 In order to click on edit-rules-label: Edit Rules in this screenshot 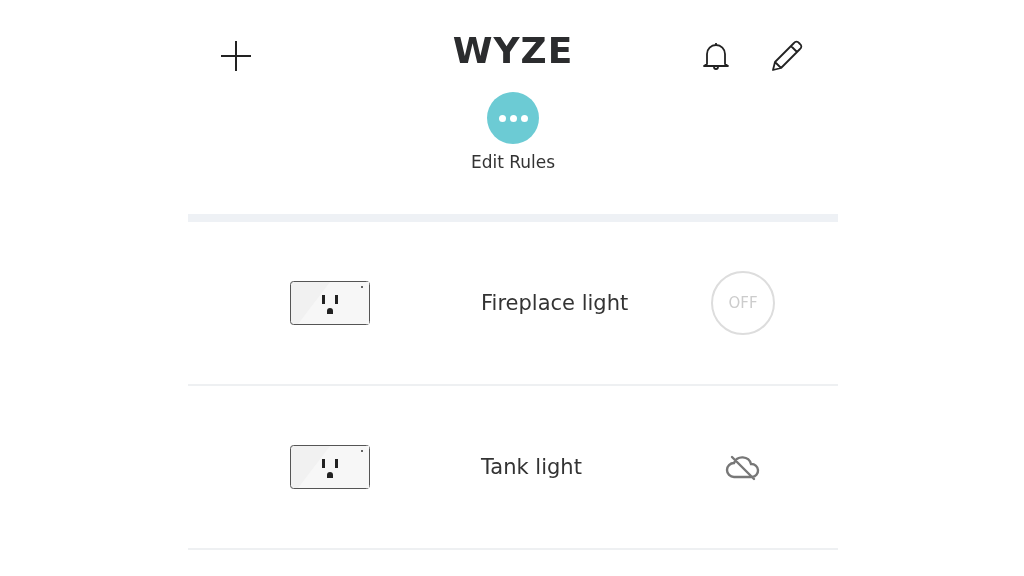, I will do `click(513, 162)`.